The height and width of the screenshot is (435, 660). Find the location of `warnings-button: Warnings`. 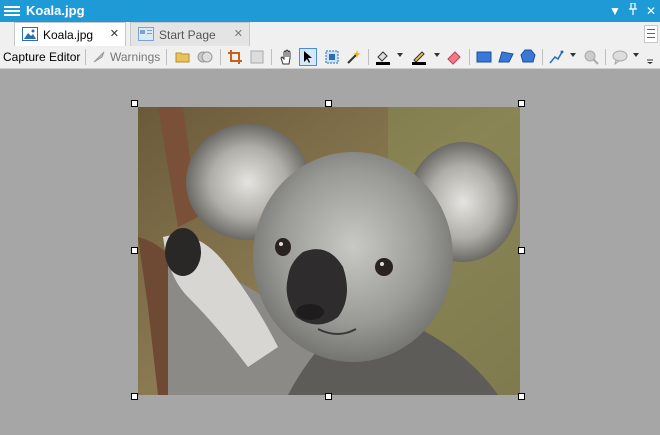

warnings-button: Warnings is located at coordinates (135, 57).